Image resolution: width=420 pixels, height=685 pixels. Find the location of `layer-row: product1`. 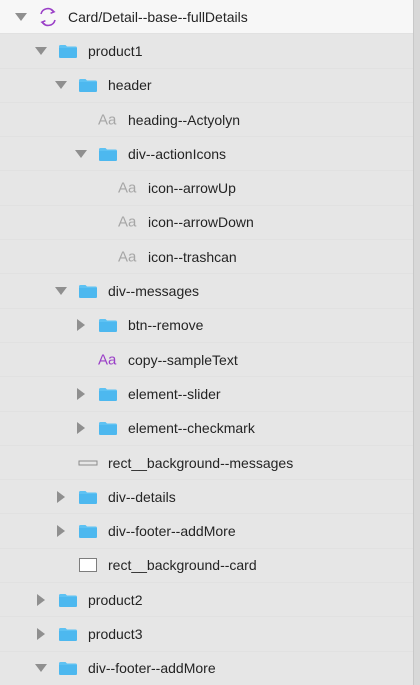

layer-row: product1 is located at coordinates (206, 51).